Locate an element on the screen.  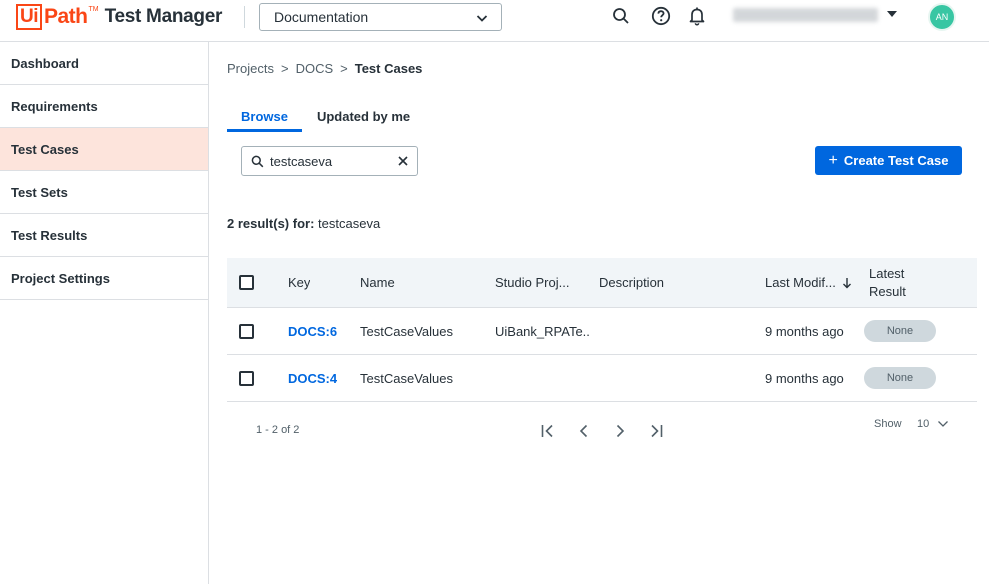
product-name: Test Manager is located at coordinates (163, 16).